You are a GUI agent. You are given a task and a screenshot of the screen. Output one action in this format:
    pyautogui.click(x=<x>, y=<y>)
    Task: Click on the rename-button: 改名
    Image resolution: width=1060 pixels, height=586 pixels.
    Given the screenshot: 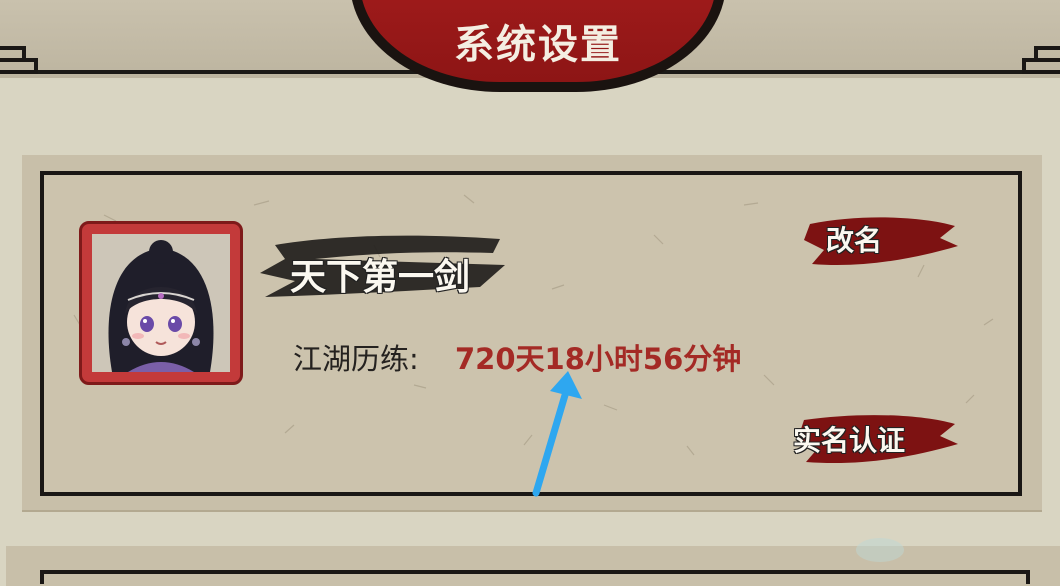 What is the action you would take?
    pyautogui.click(x=854, y=239)
    